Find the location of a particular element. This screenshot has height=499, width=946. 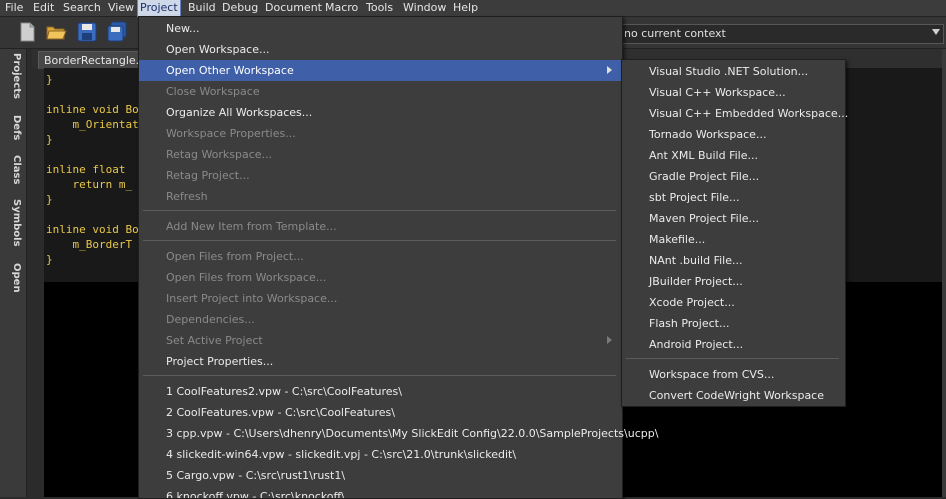

tab-projects: Projects is located at coordinates (13, 76).